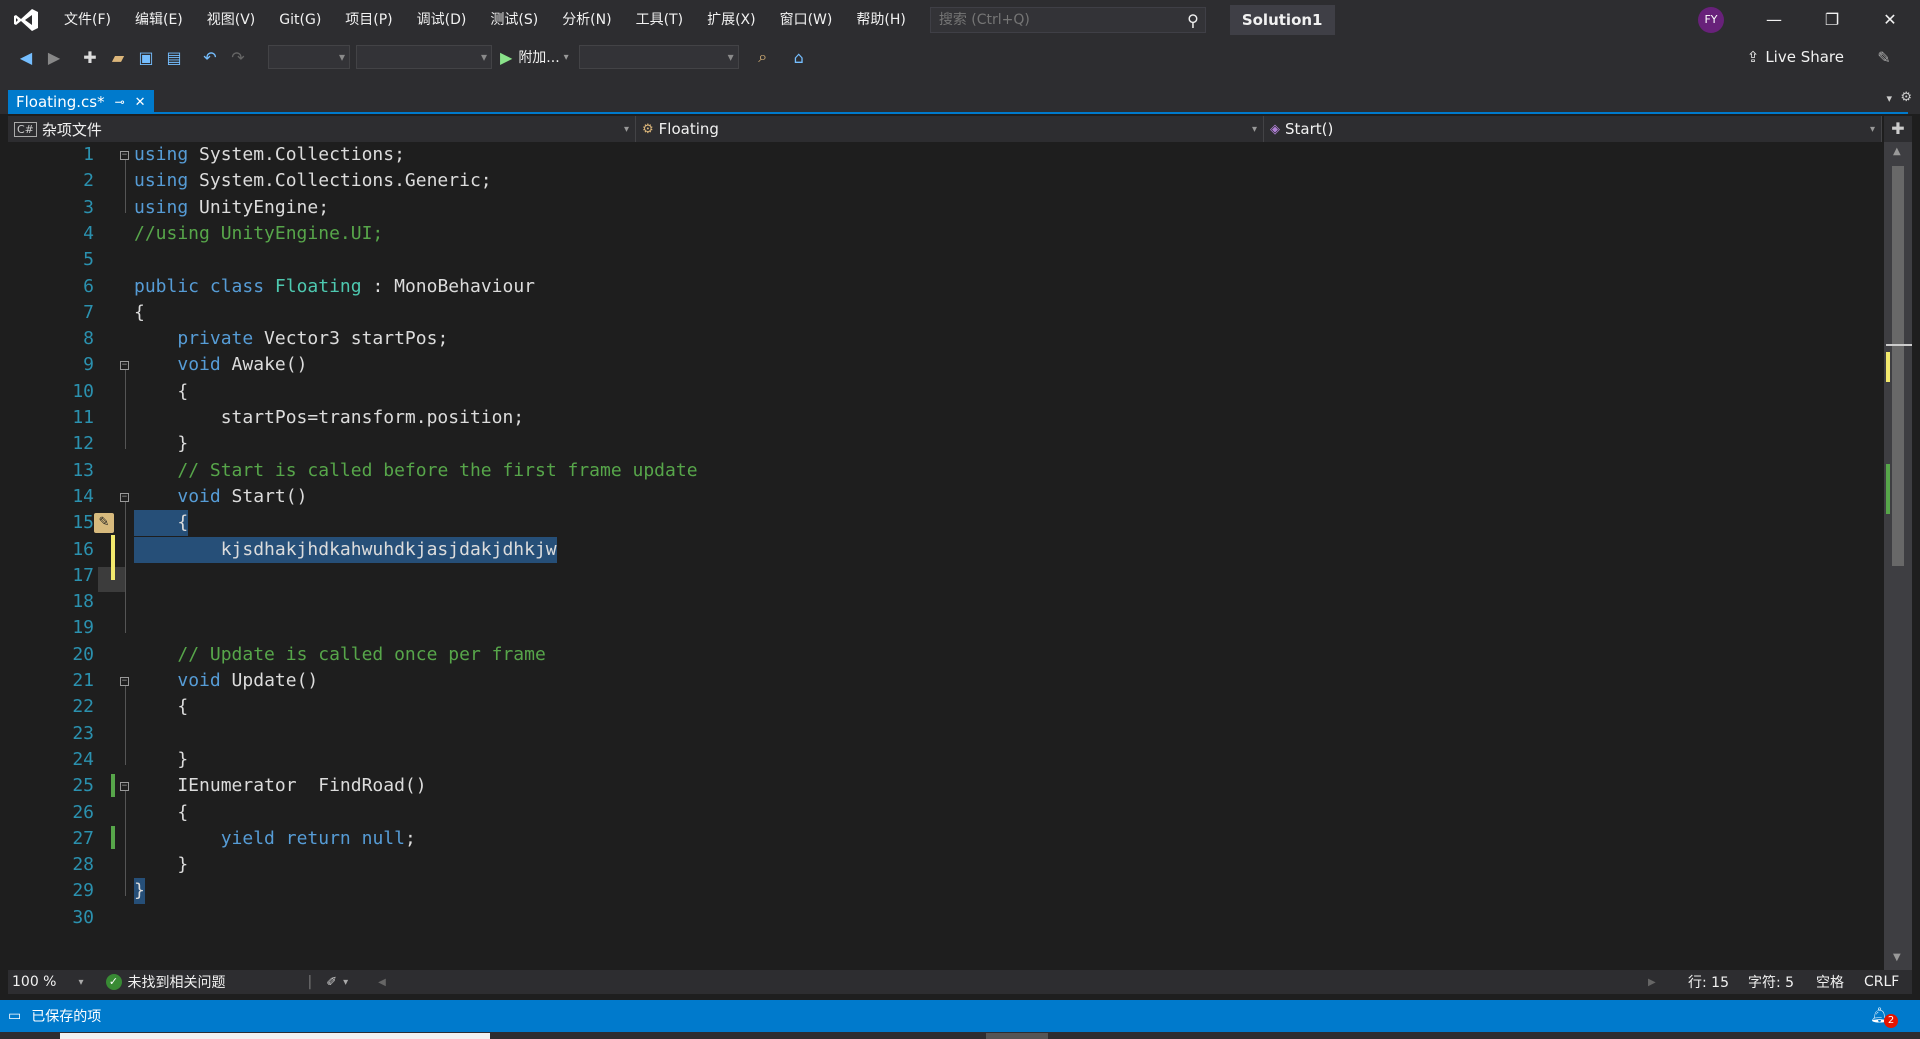  What do you see at coordinates (210, 57) in the screenshot?
I see `undo-icon: ↶` at bounding box center [210, 57].